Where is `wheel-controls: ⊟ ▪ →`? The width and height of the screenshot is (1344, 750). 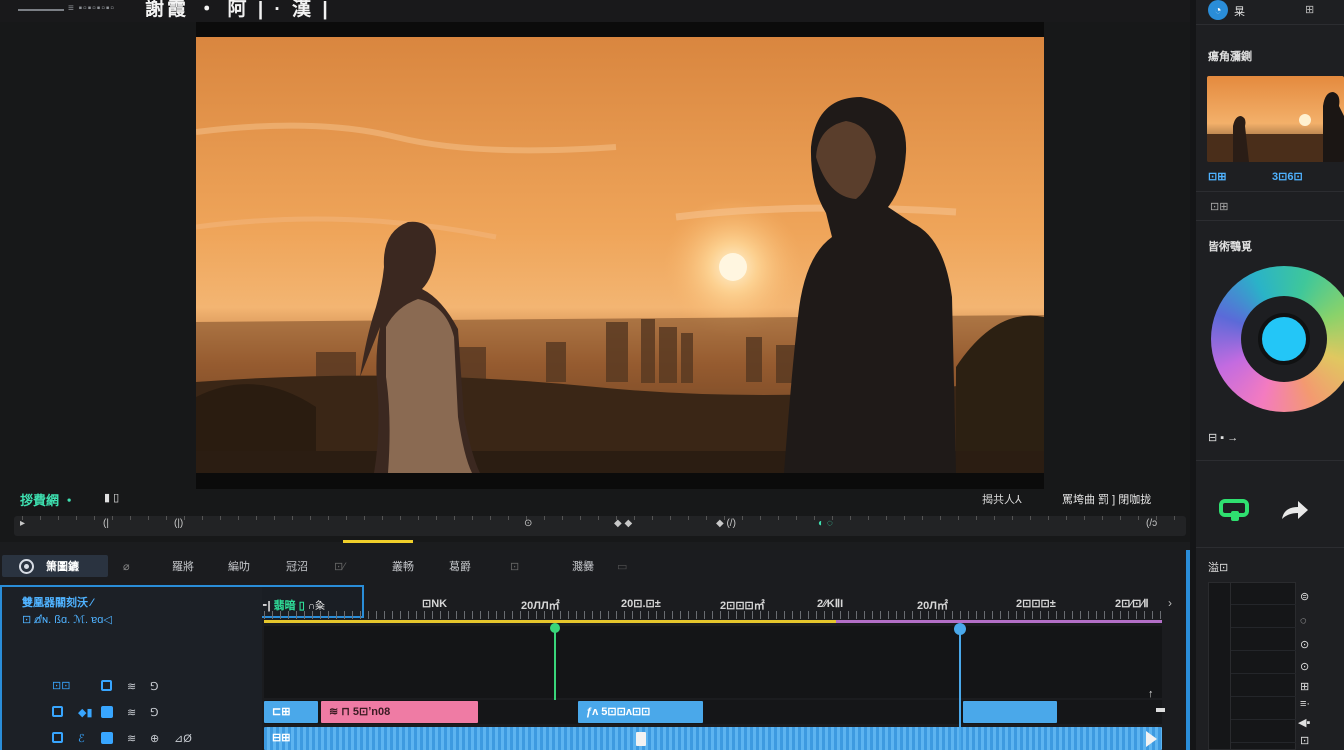 wheel-controls: ⊟ ▪ → is located at coordinates (1223, 437).